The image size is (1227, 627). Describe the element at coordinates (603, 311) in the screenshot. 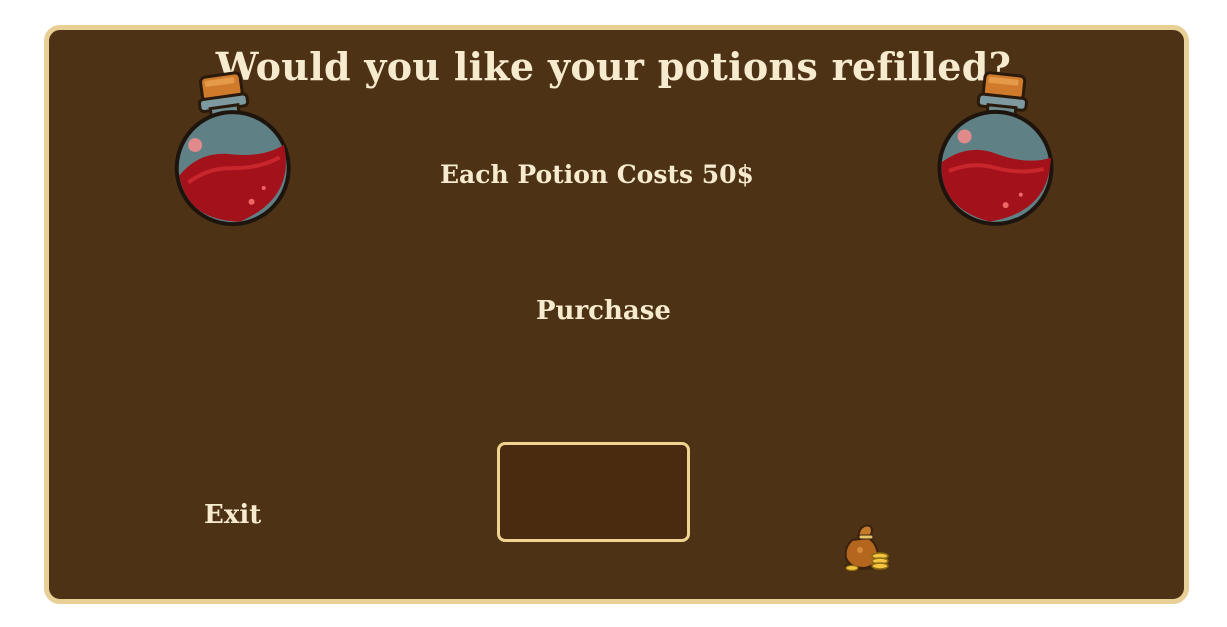

I see `purchase-button: Purchase` at that location.